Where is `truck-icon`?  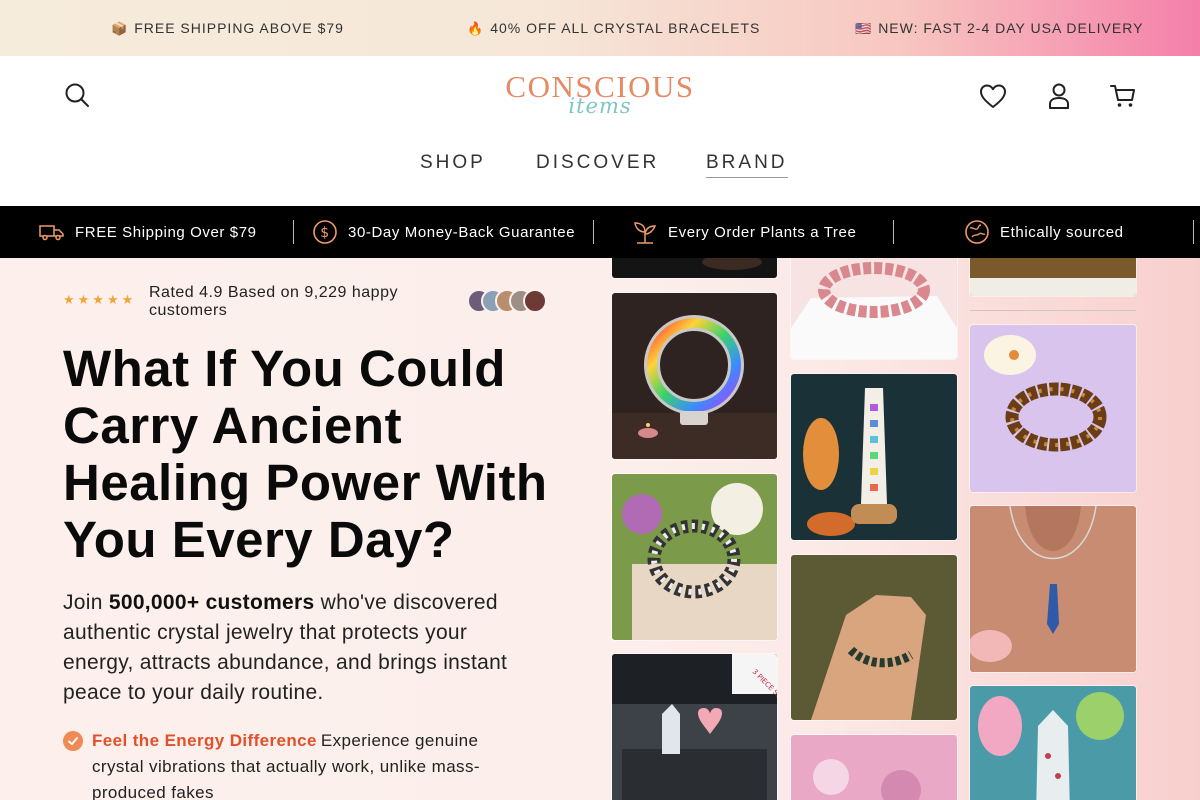
truck-icon is located at coordinates (51, 233).